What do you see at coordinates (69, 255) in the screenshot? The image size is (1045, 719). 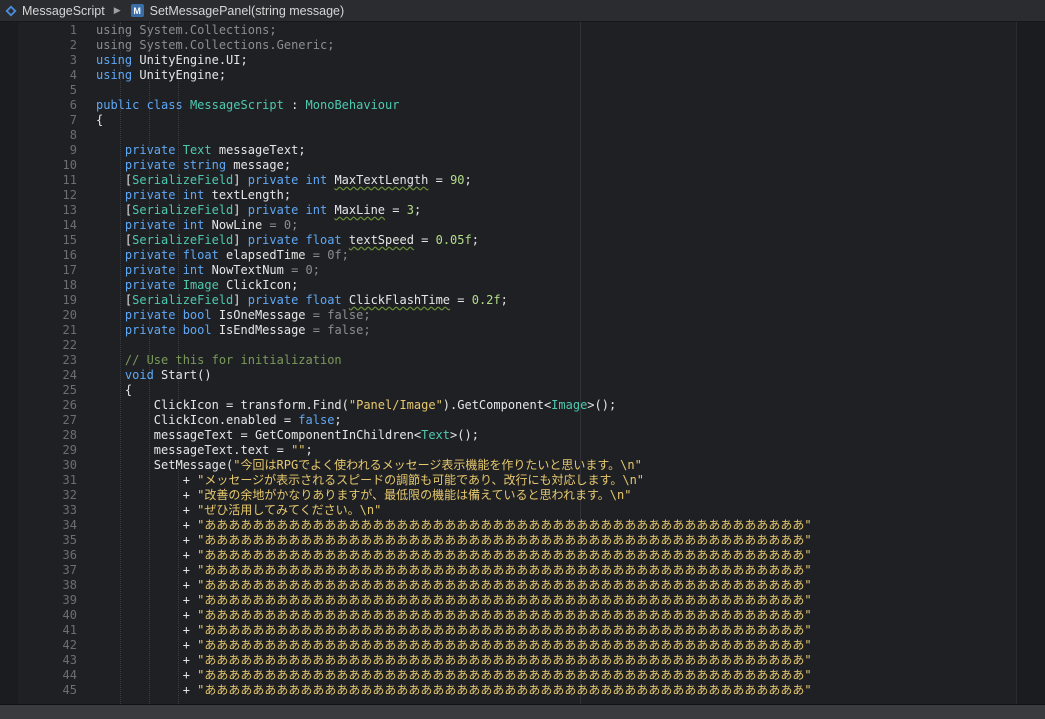 I see `line-number: 16` at bounding box center [69, 255].